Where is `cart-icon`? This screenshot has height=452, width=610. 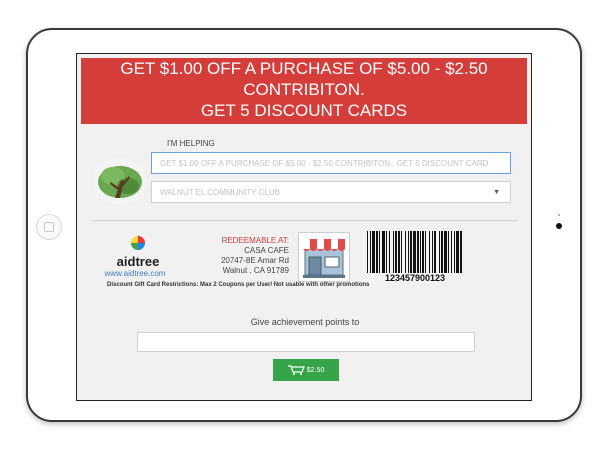 cart-icon is located at coordinates (296, 370).